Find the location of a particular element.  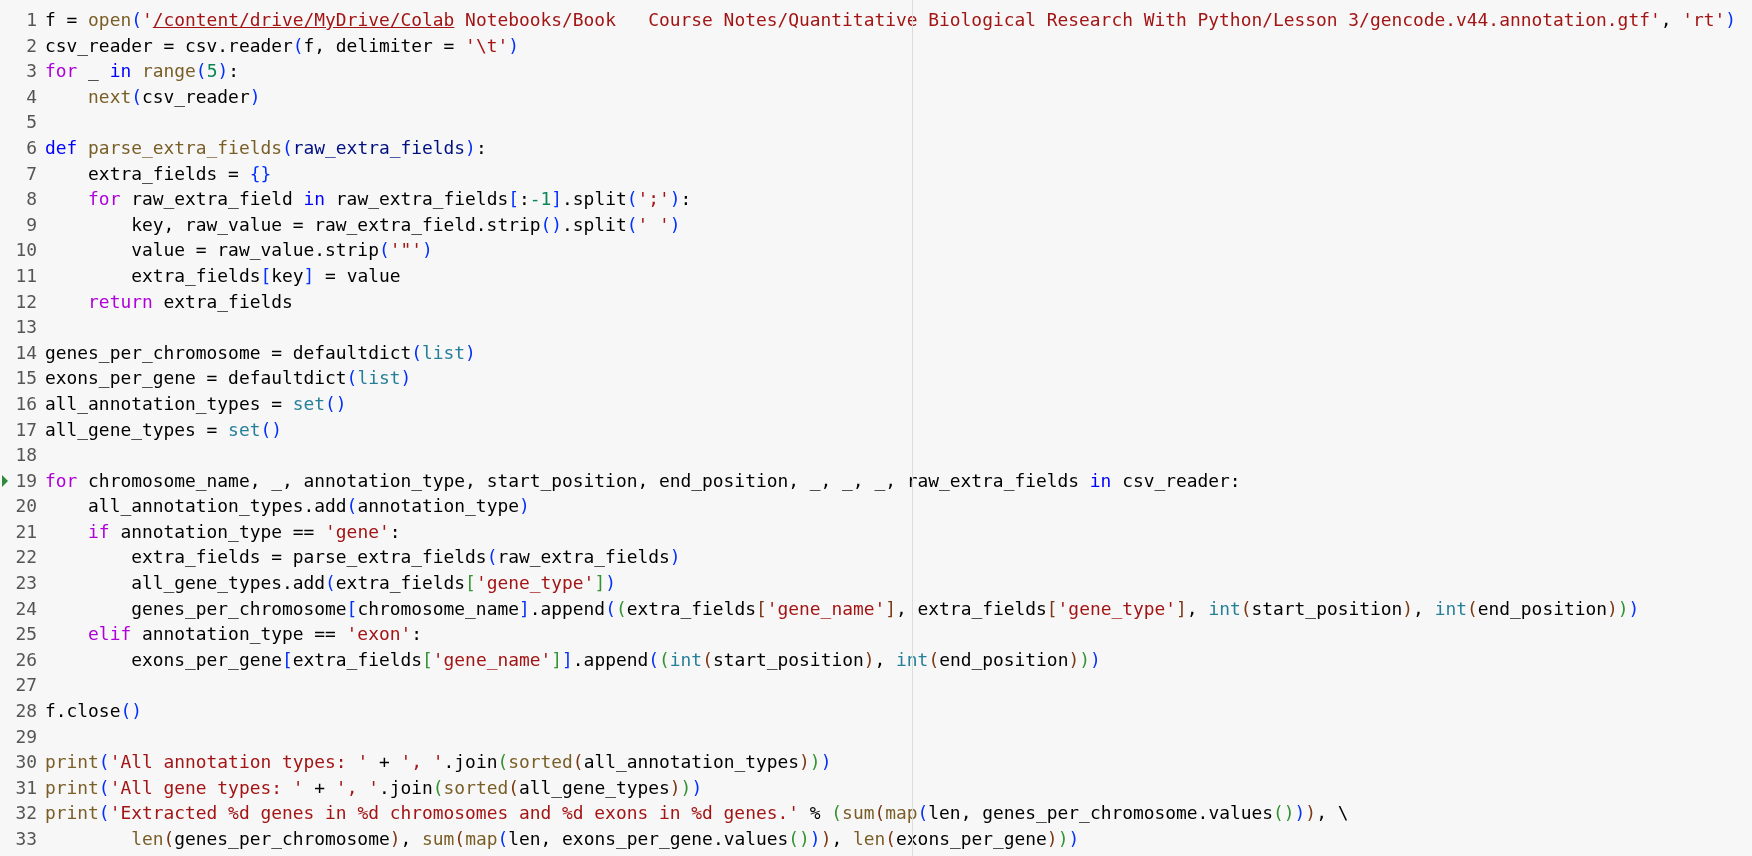

code-line: extra_fields = {} is located at coordinates (179, 173).